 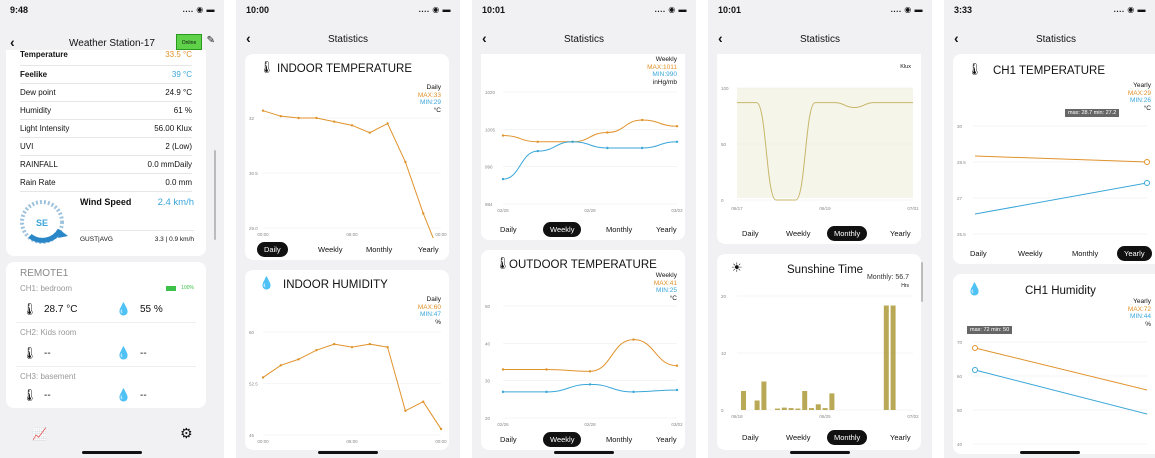 What do you see at coordinates (46, 288) in the screenshot?
I see `ch1-name: CH1: bedroom` at bounding box center [46, 288].